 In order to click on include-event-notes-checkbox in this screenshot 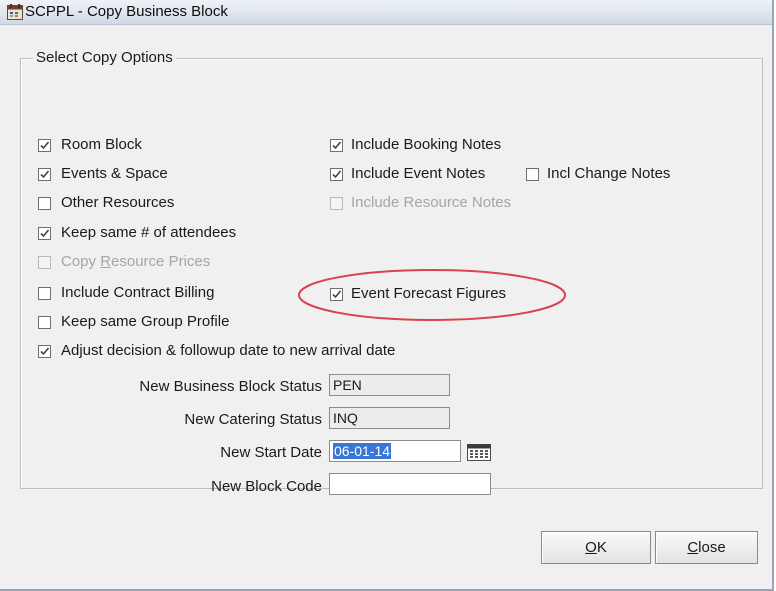, I will do `click(336, 174)`.